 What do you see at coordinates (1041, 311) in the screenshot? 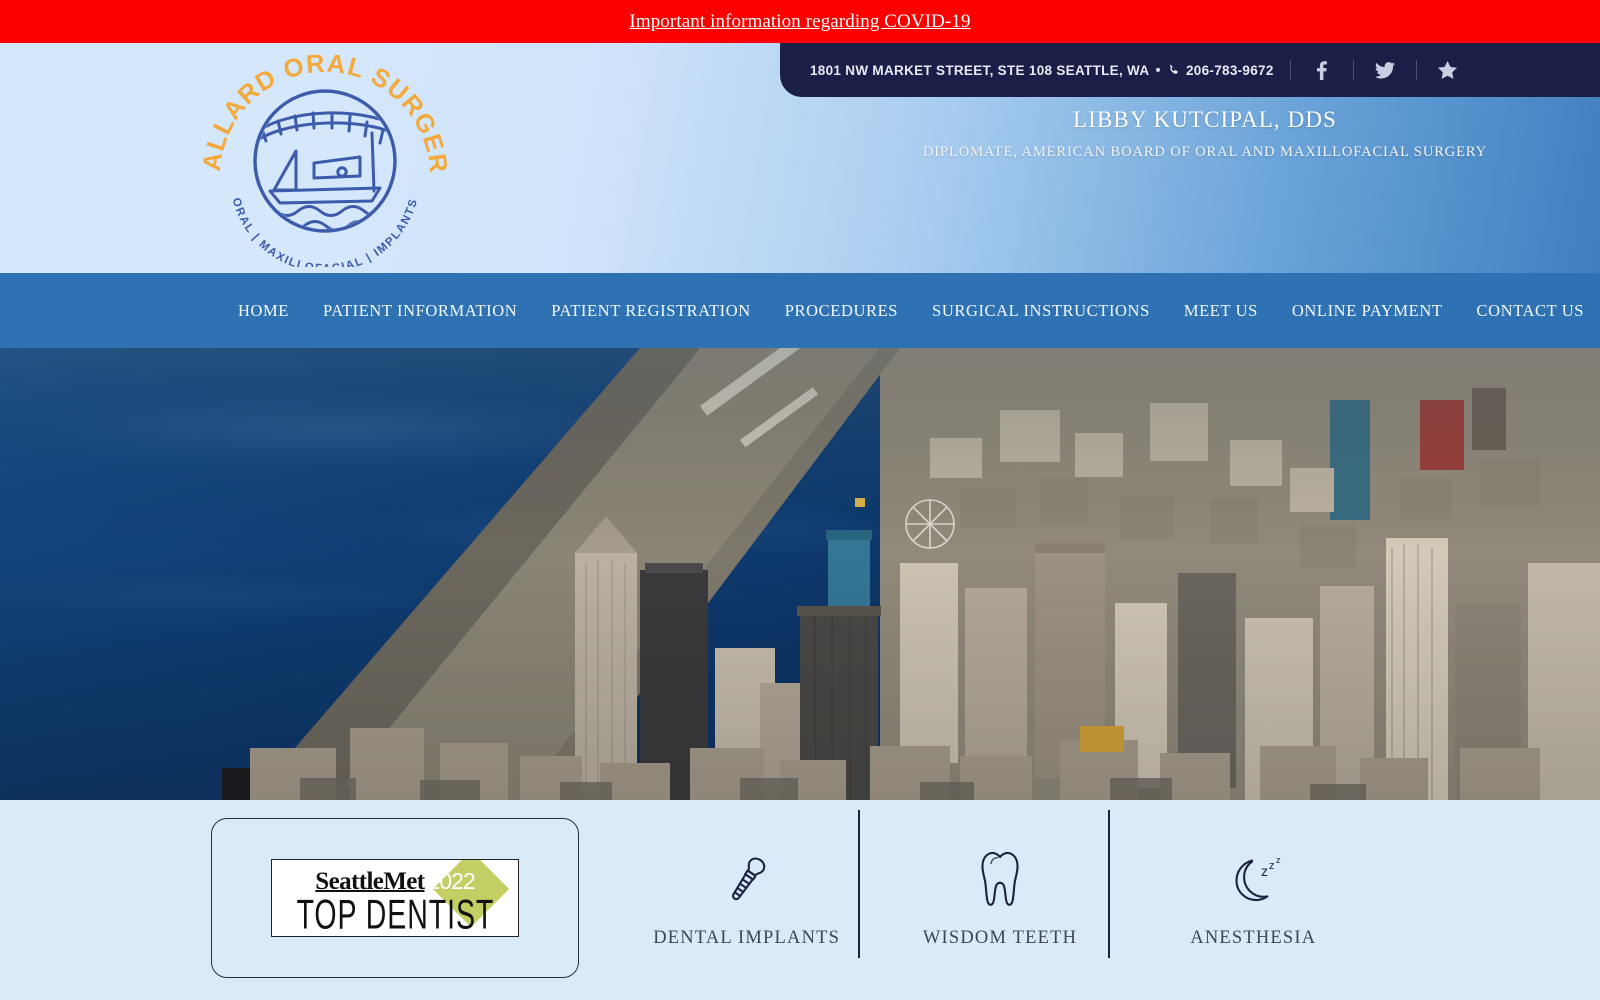
I see `nav-item-surgical-instructions: SURGICAL INSTRUCTIONS` at bounding box center [1041, 311].